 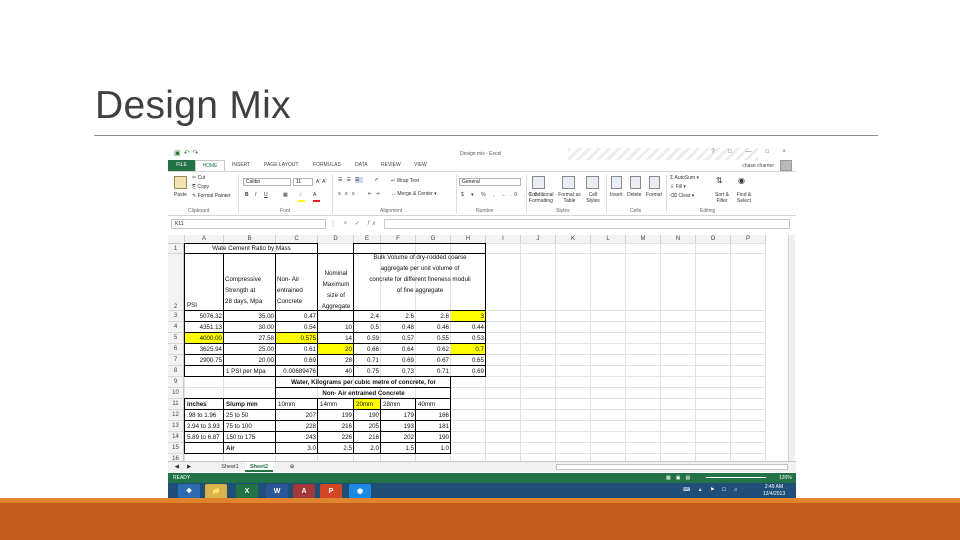 I want to click on format-icon, so click(x=654, y=182).